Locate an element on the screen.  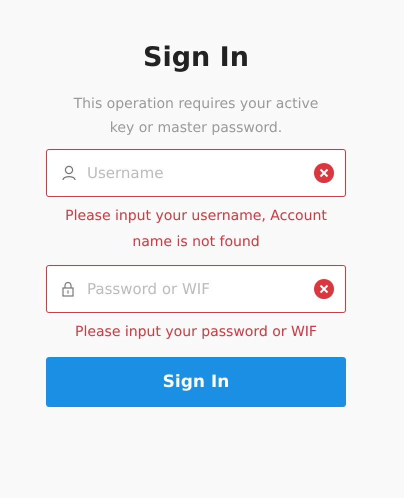
error-message: Please input your username, Account name is not found is located at coordinates (196, 229).